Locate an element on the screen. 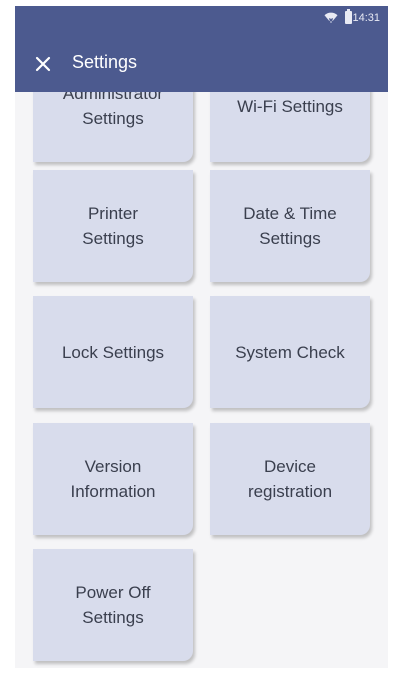 This screenshot has height=675, width=393. battery-icon is located at coordinates (348, 16).